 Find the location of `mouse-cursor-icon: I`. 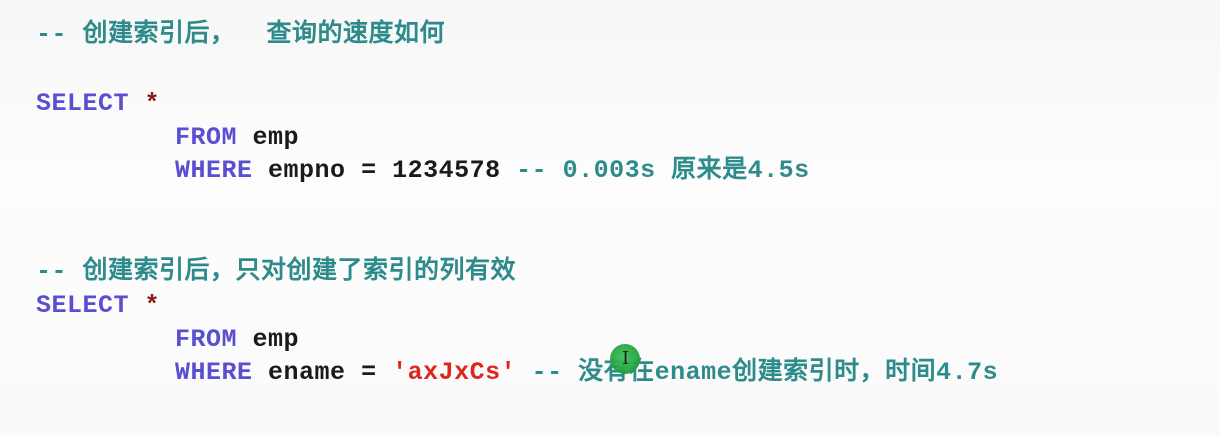

mouse-cursor-icon: I is located at coordinates (626, 358).